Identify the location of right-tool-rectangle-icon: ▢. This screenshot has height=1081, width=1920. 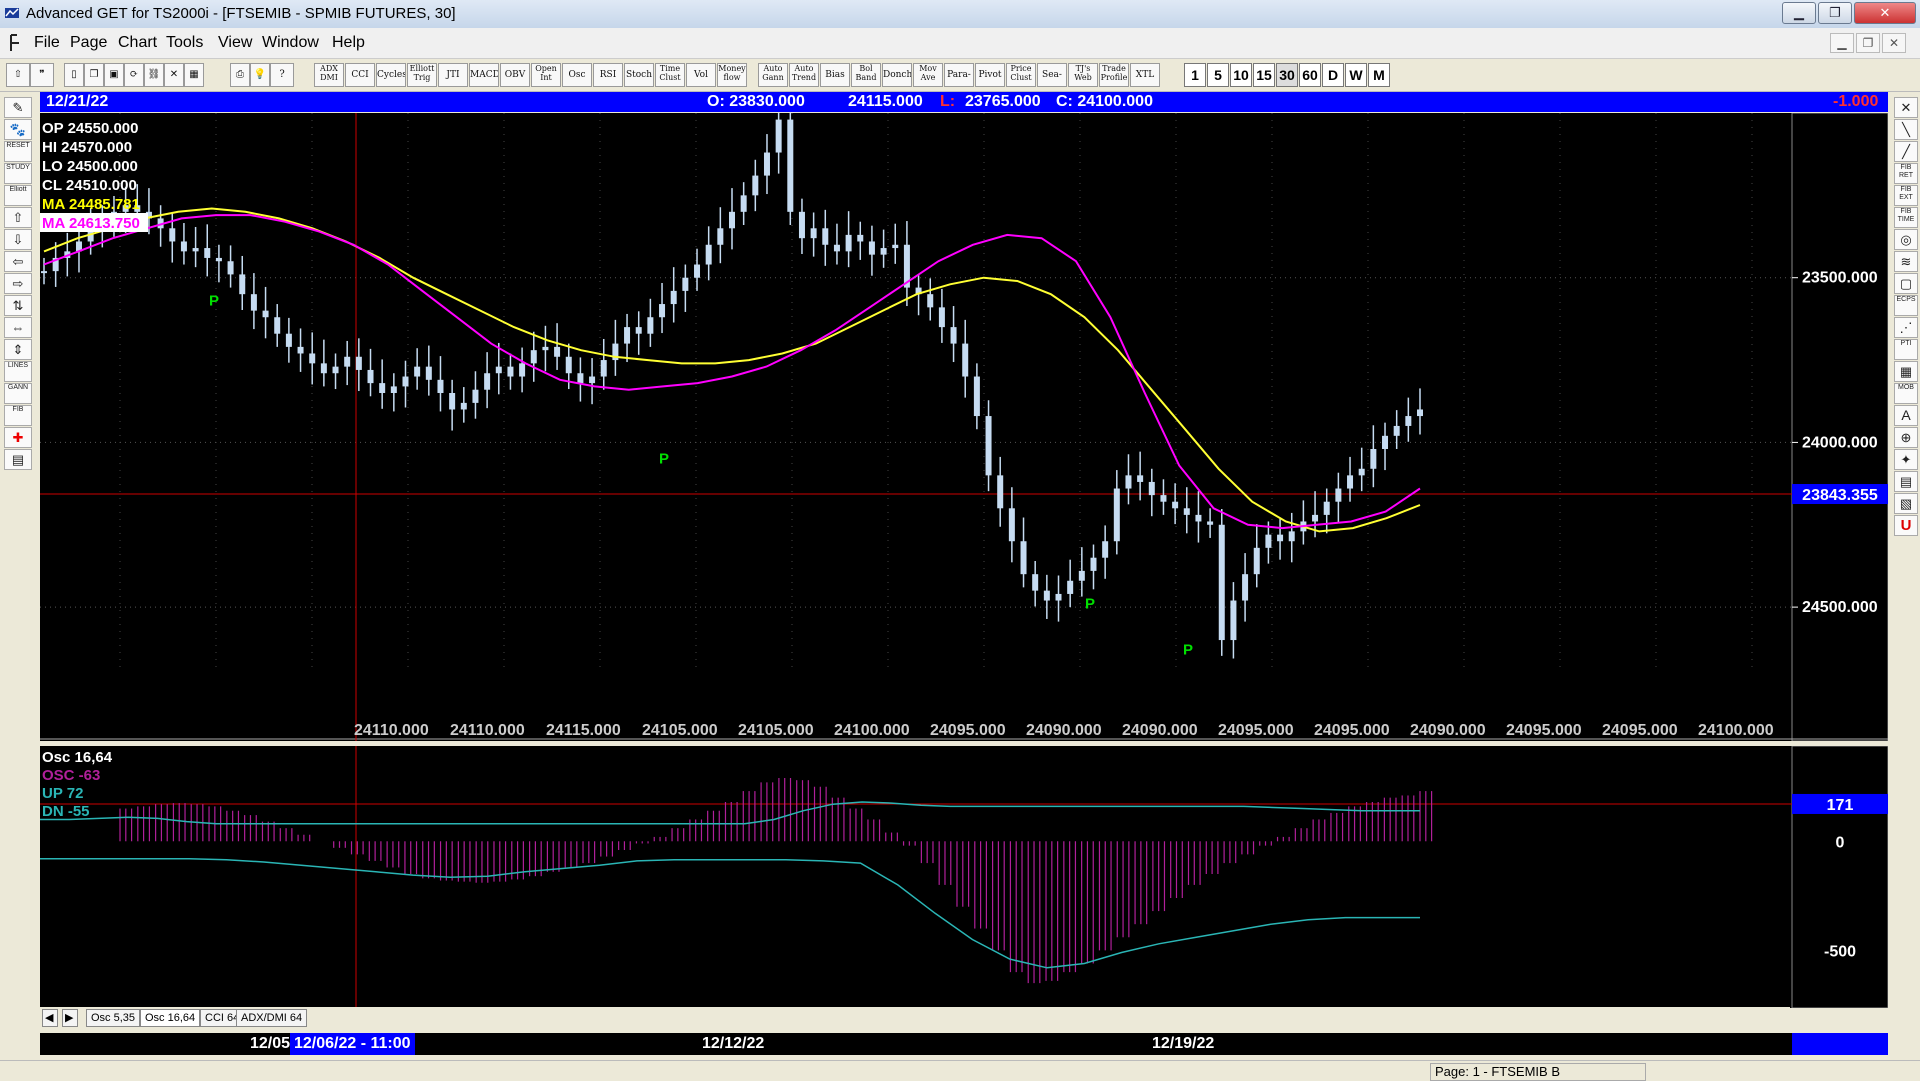
(1906, 283).